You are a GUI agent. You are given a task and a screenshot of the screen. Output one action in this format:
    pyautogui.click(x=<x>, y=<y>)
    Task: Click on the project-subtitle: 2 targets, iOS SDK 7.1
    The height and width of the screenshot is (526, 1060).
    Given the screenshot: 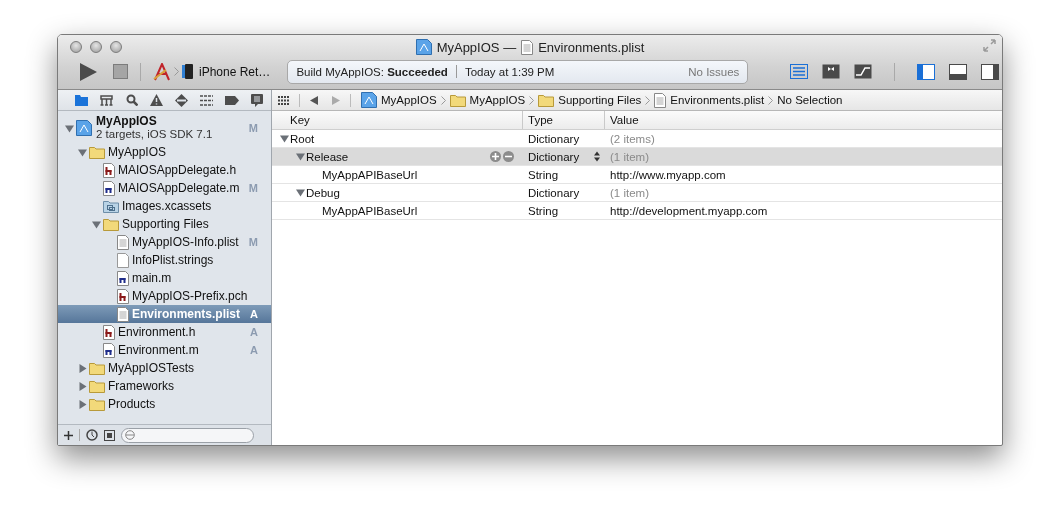 What is the action you would take?
    pyautogui.click(x=154, y=134)
    